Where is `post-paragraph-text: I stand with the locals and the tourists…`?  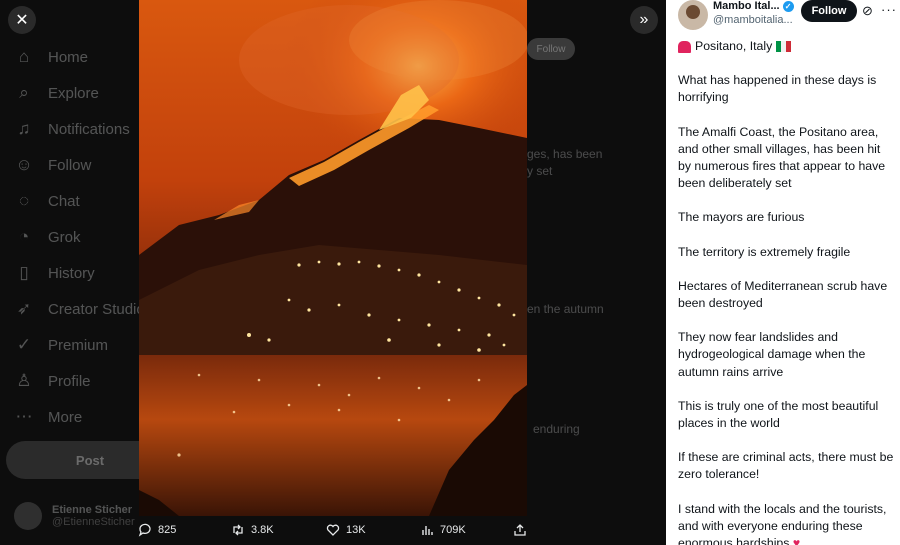
post-paragraph-text: I stand with the locals and the tourists… is located at coordinates (782, 523).